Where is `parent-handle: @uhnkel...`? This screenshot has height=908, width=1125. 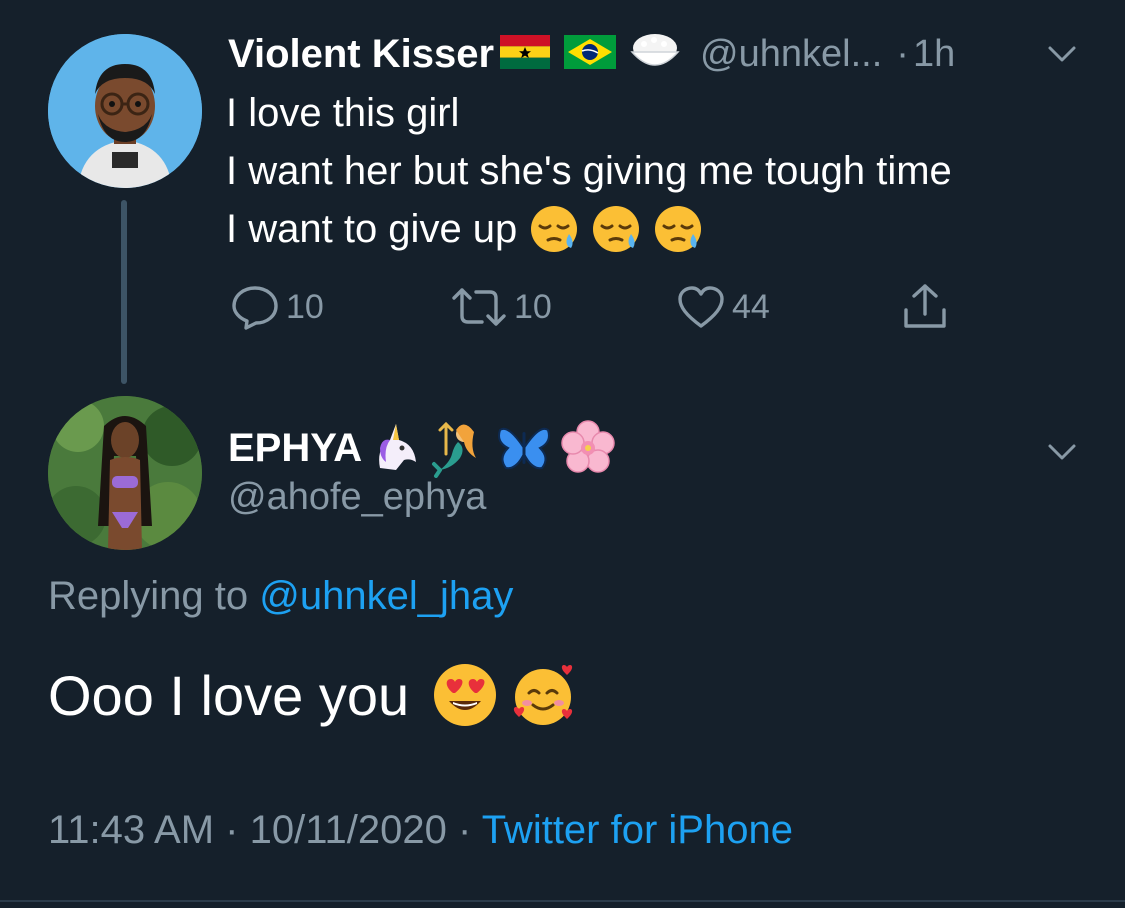 parent-handle: @uhnkel... is located at coordinates (791, 54).